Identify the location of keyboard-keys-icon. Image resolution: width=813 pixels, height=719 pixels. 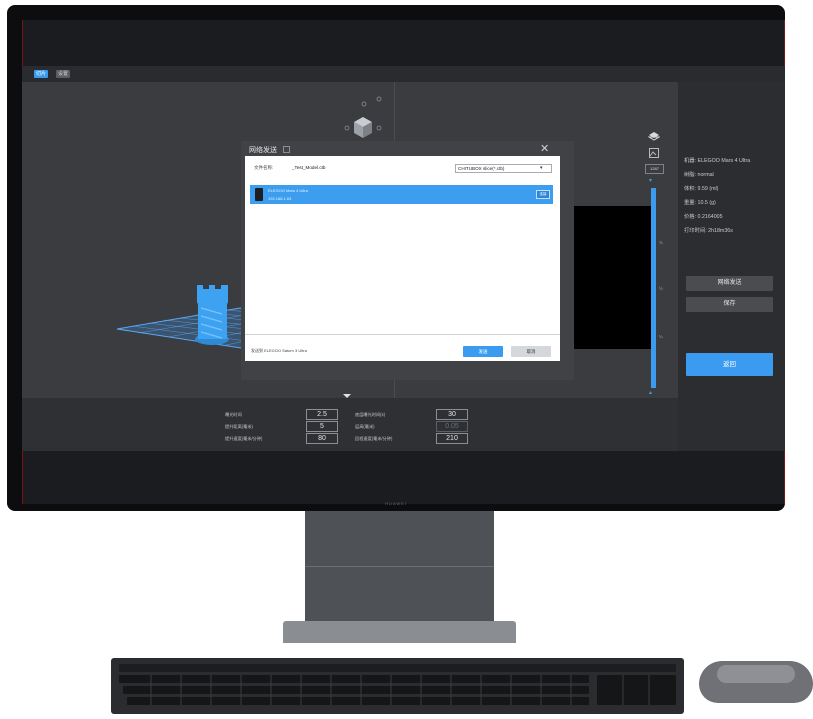
(397, 684).